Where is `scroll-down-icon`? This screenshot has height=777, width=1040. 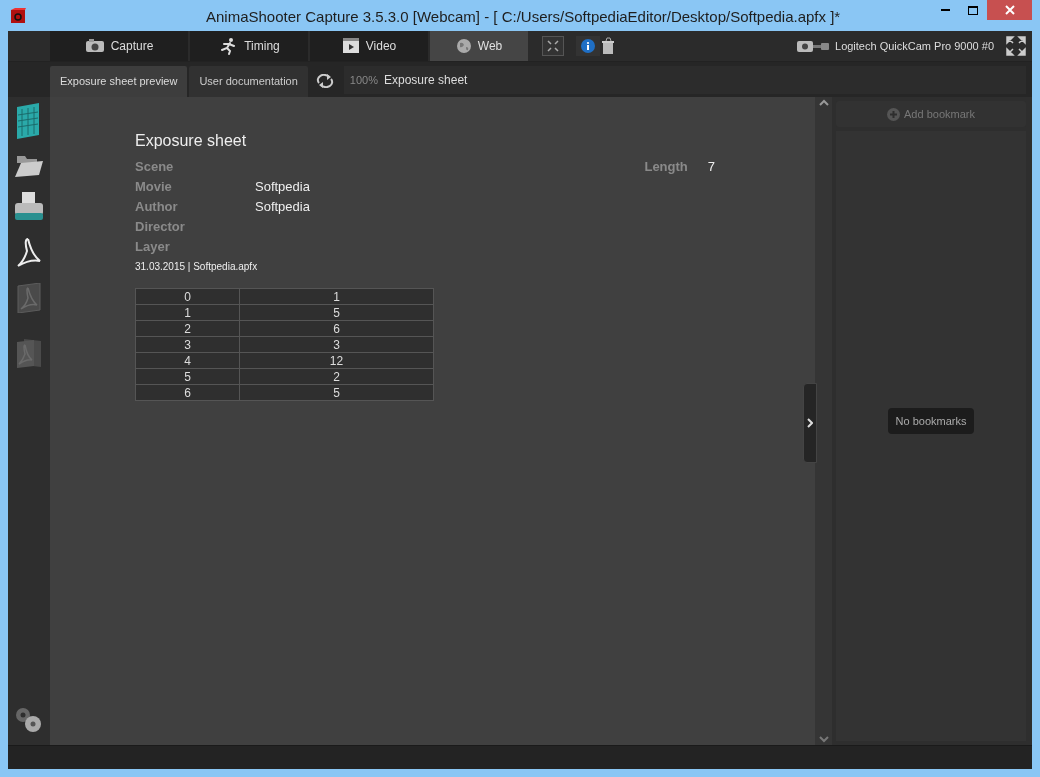 scroll-down-icon is located at coordinates (823, 739).